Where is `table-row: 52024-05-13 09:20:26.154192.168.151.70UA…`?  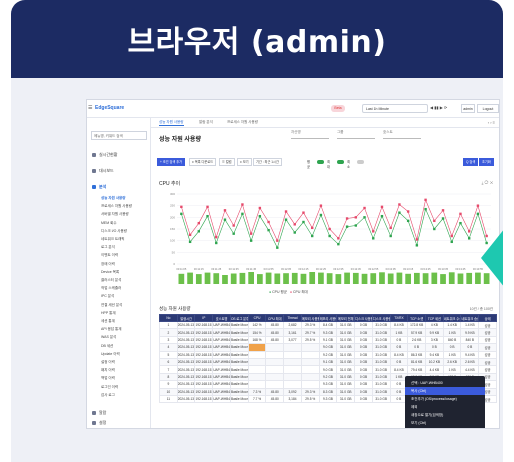
table-row: 52024-05-13 09:20:26.154192.168.151.70UA… is located at coordinates (328, 354).